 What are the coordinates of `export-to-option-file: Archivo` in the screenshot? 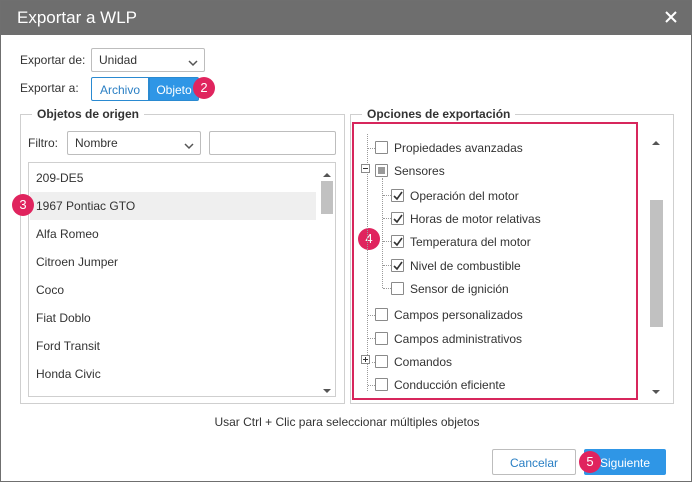 It's located at (120, 89).